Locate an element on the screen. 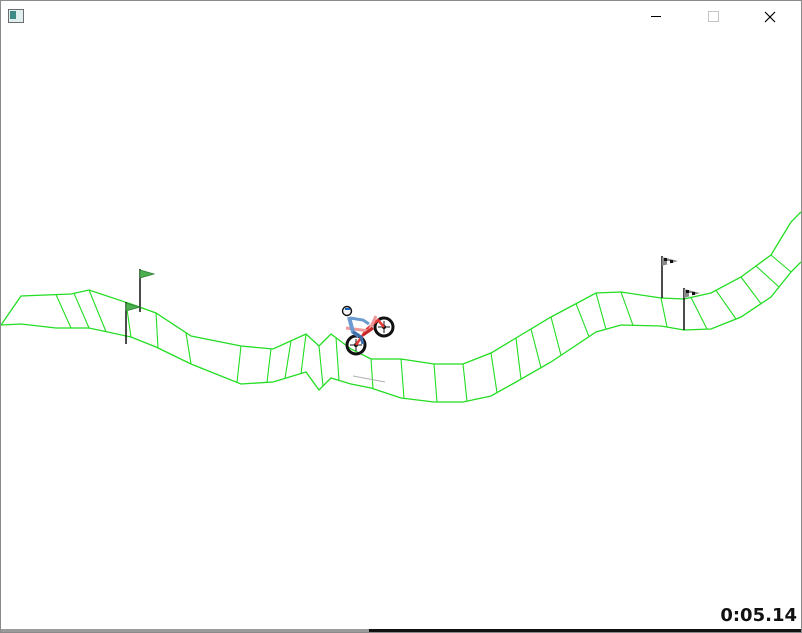 This screenshot has height=633, width=802. race-timer: 0:05.14 is located at coordinates (758, 615).